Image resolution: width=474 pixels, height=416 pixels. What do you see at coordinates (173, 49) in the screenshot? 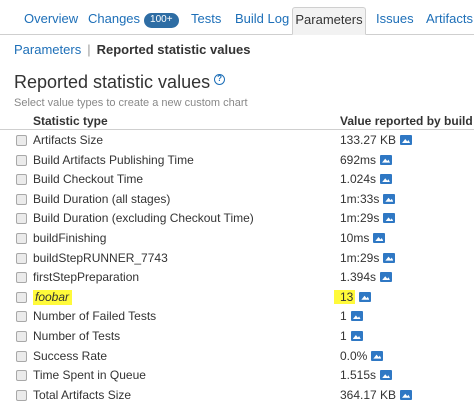
I see `breadcrumb-current: Reported statistic values` at bounding box center [173, 49].